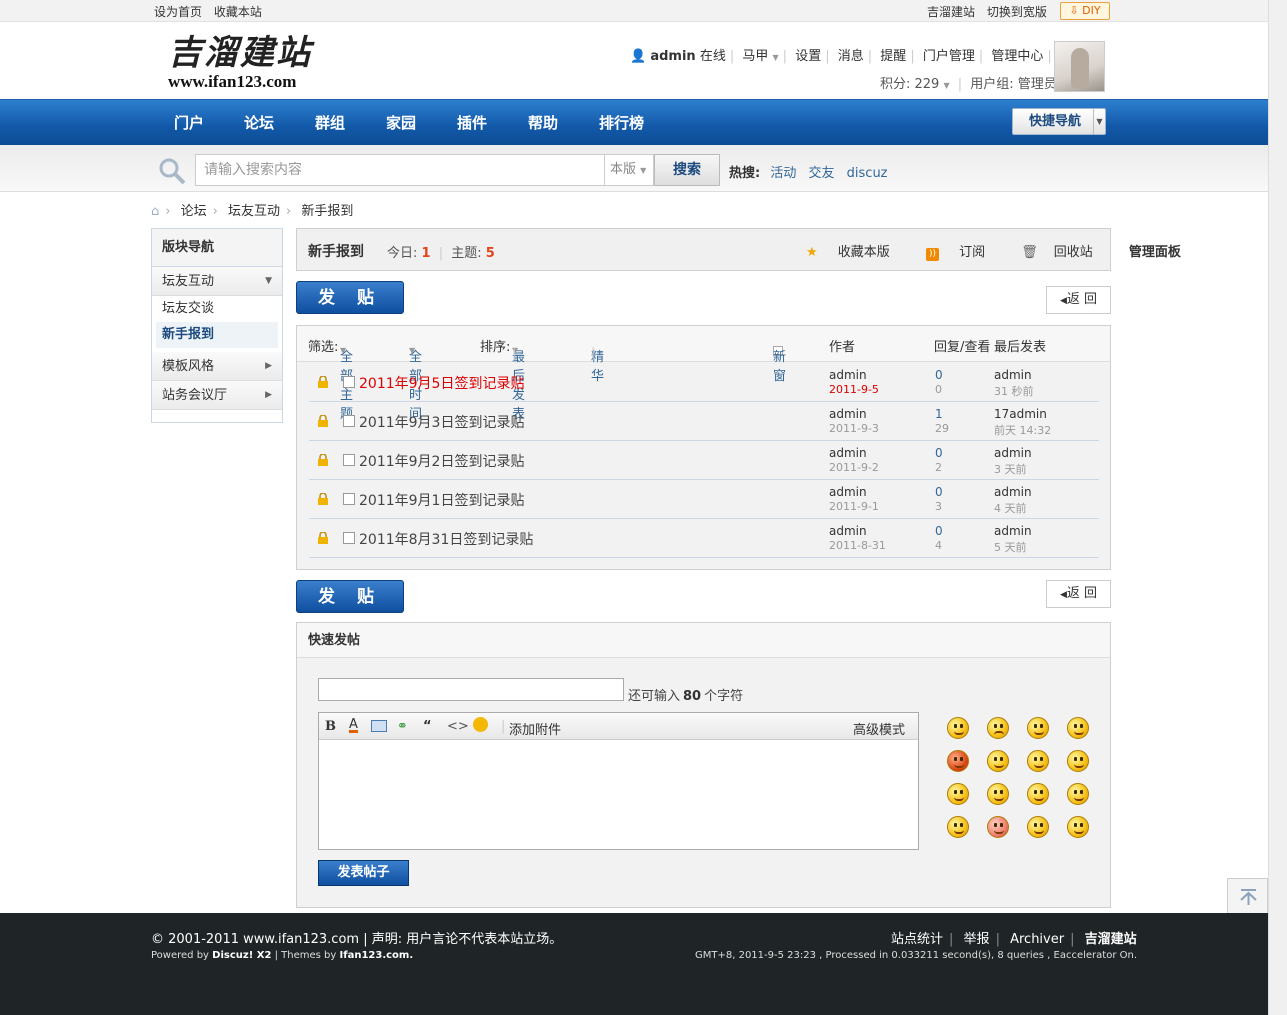 Image resolution: width=1287 pixels, height=1015 pixels. I want to click on sidebar-item-chat: 坛友交谈, so click(217, 309).